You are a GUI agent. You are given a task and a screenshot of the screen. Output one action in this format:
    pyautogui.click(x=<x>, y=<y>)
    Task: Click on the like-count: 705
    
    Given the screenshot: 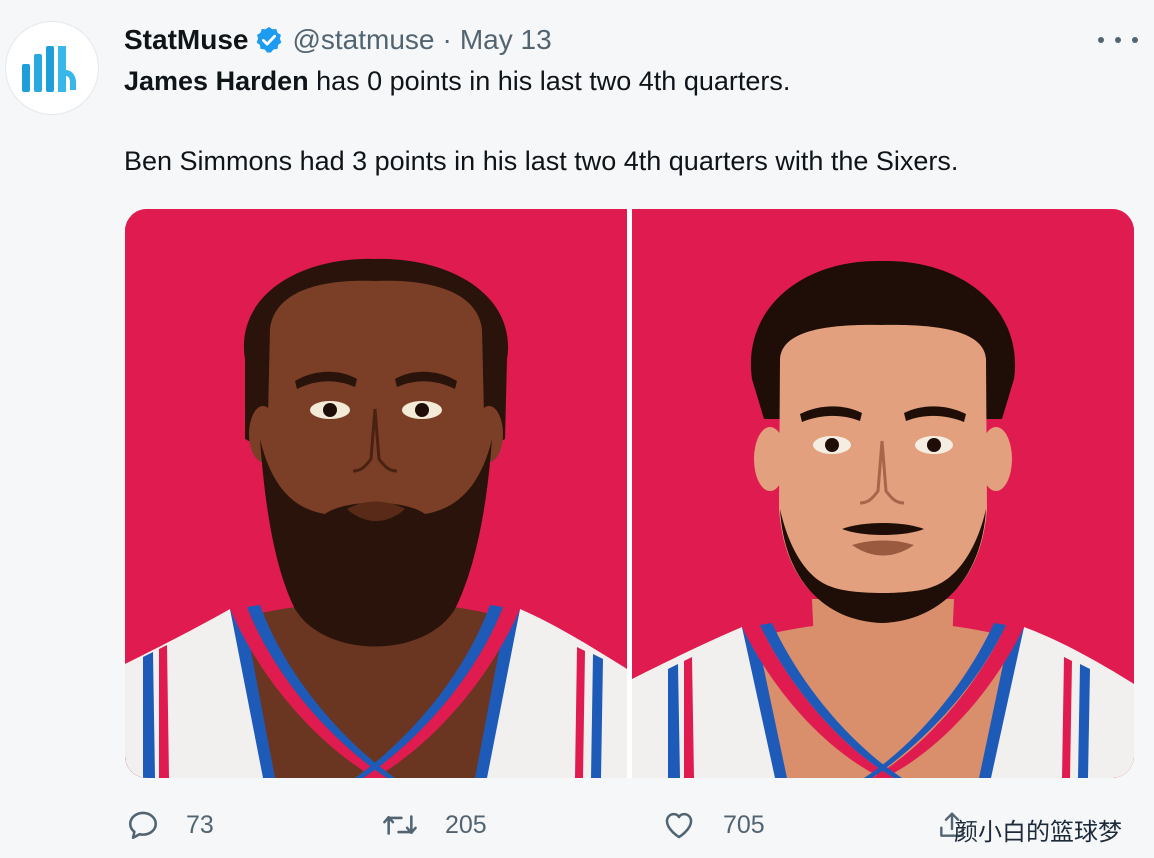 What is the action you would take?
    pyautogui.click(x=744, y=824)
    